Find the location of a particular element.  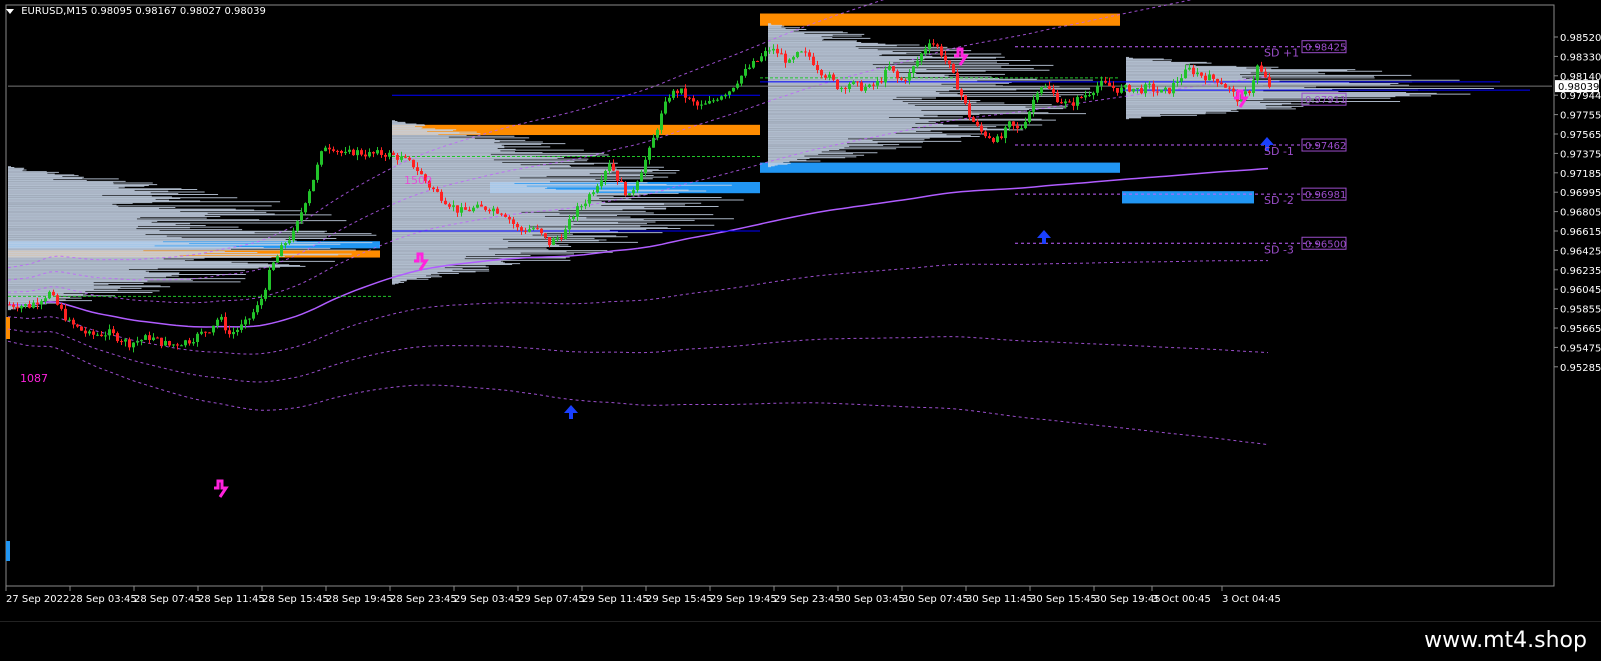

x-tick-label: 29 Sep 15:45 is located at coordinates (679, 599).